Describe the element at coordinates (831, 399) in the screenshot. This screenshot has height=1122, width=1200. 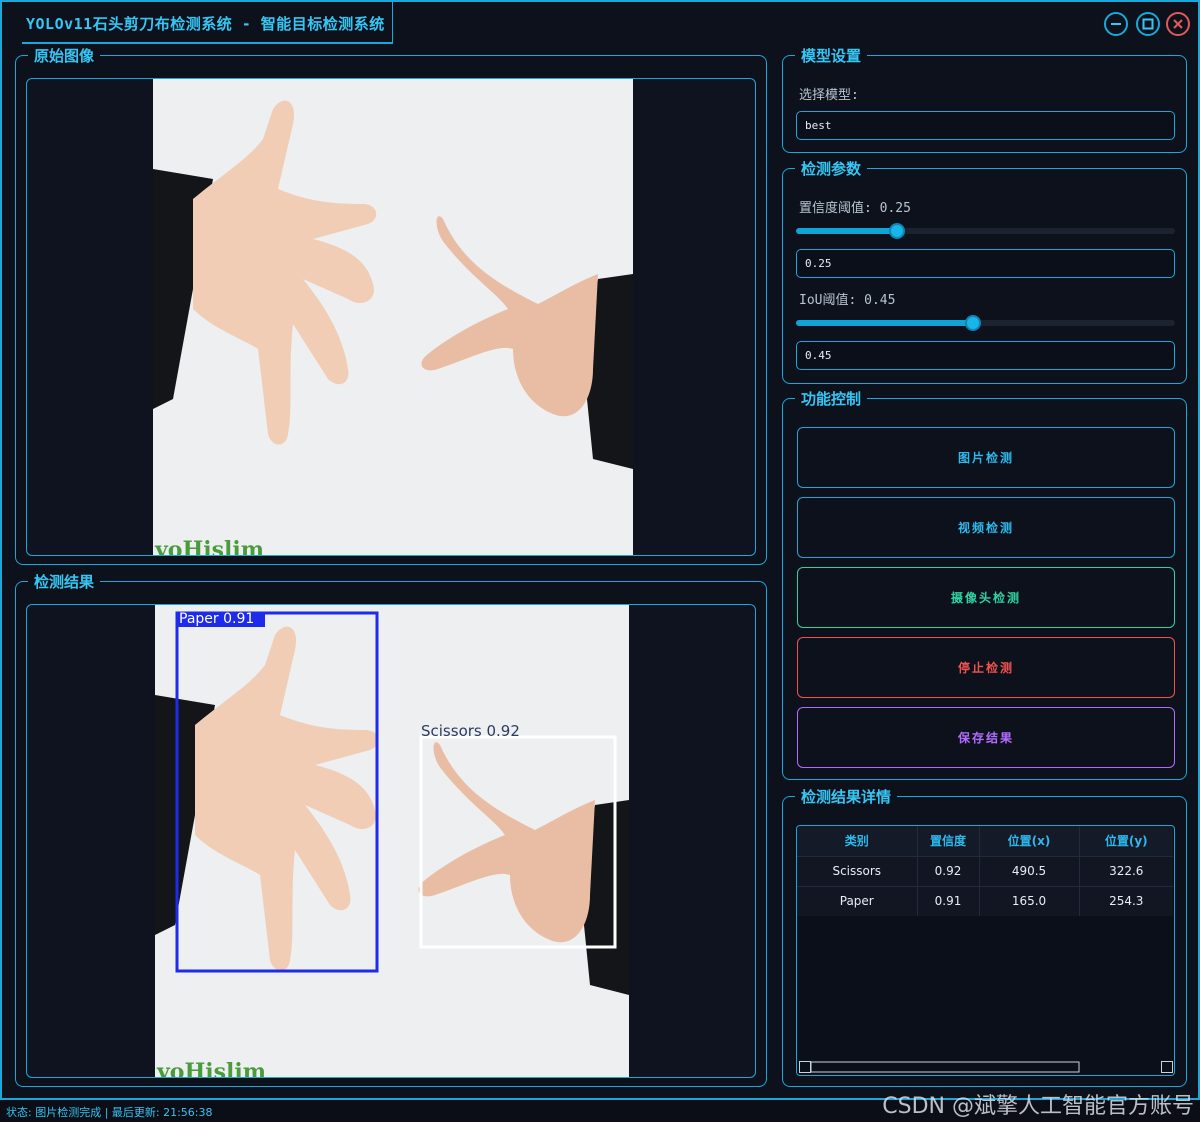
I see `controls-title: 功能控制` at that location.